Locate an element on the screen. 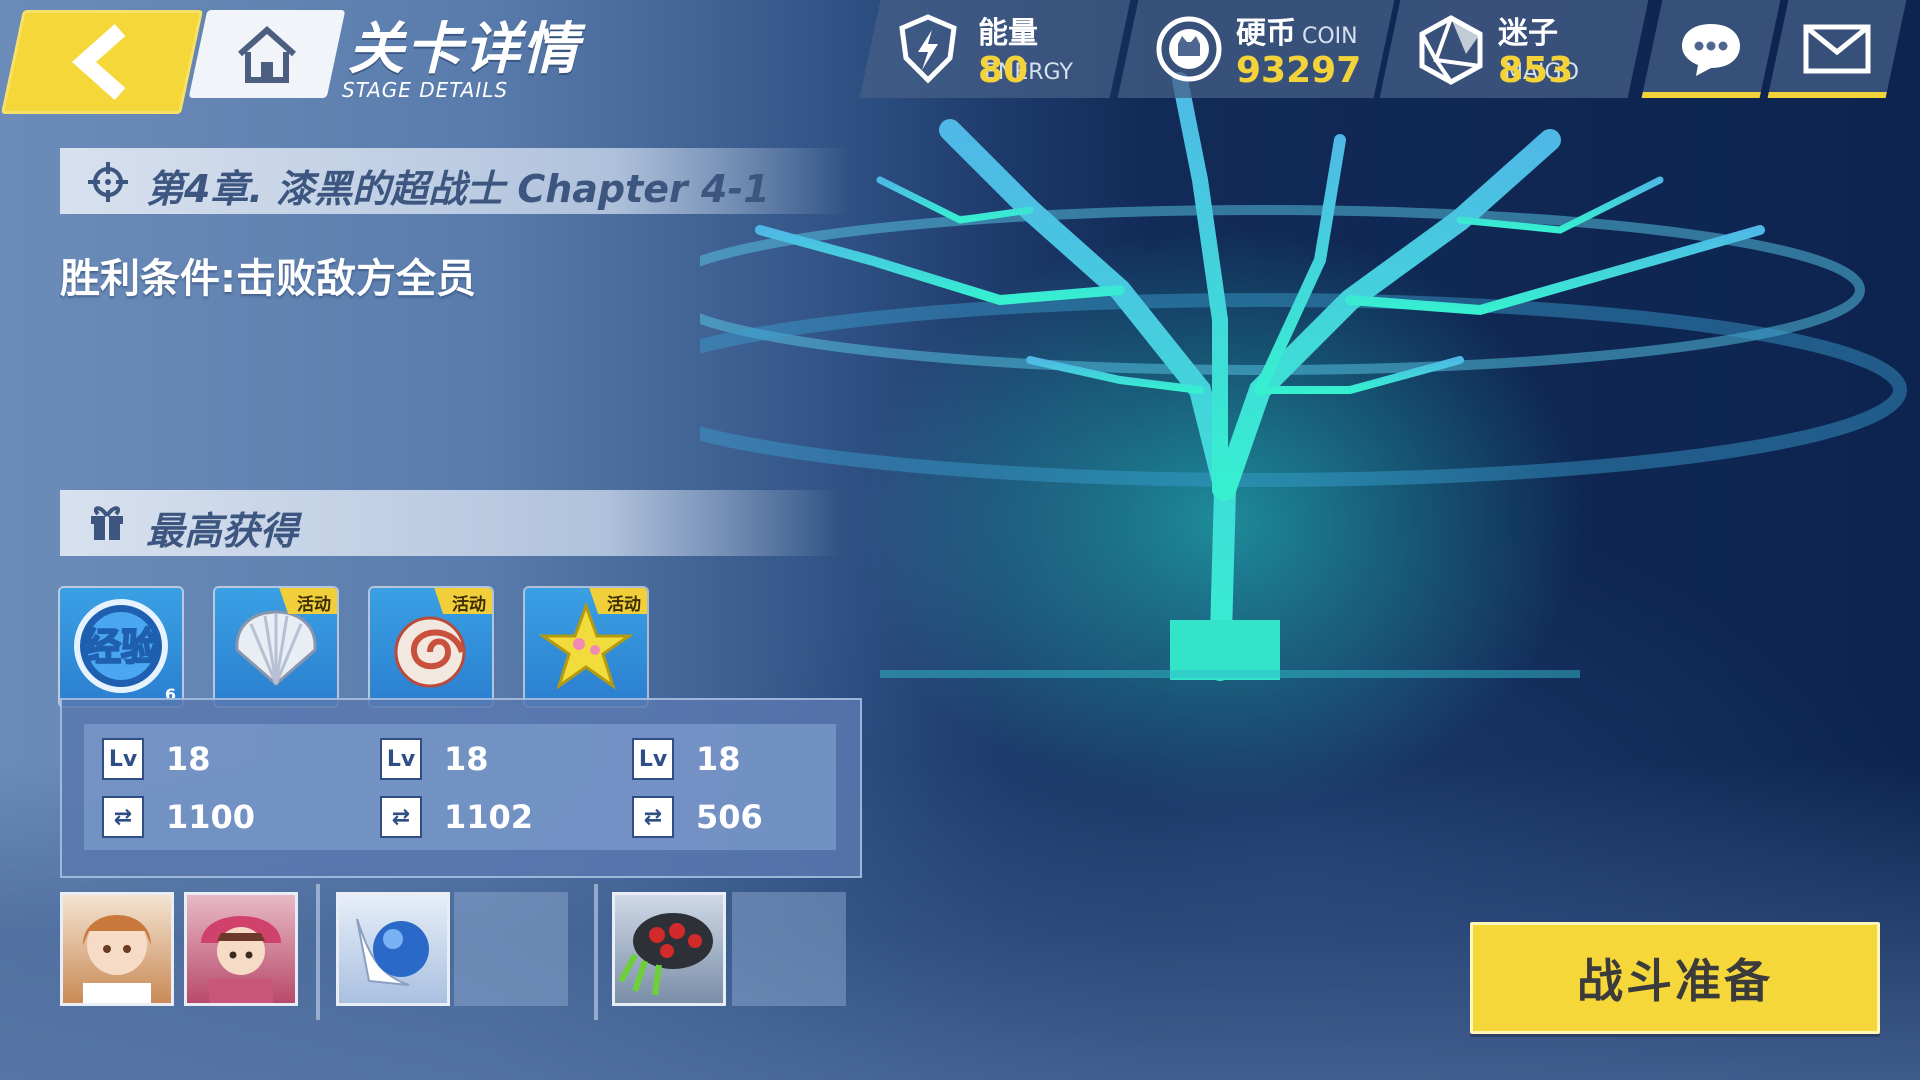 The height and width of the screenshot is (1080, 1920). exp-icon-label: 经验 is located at coordinates (121, 647).